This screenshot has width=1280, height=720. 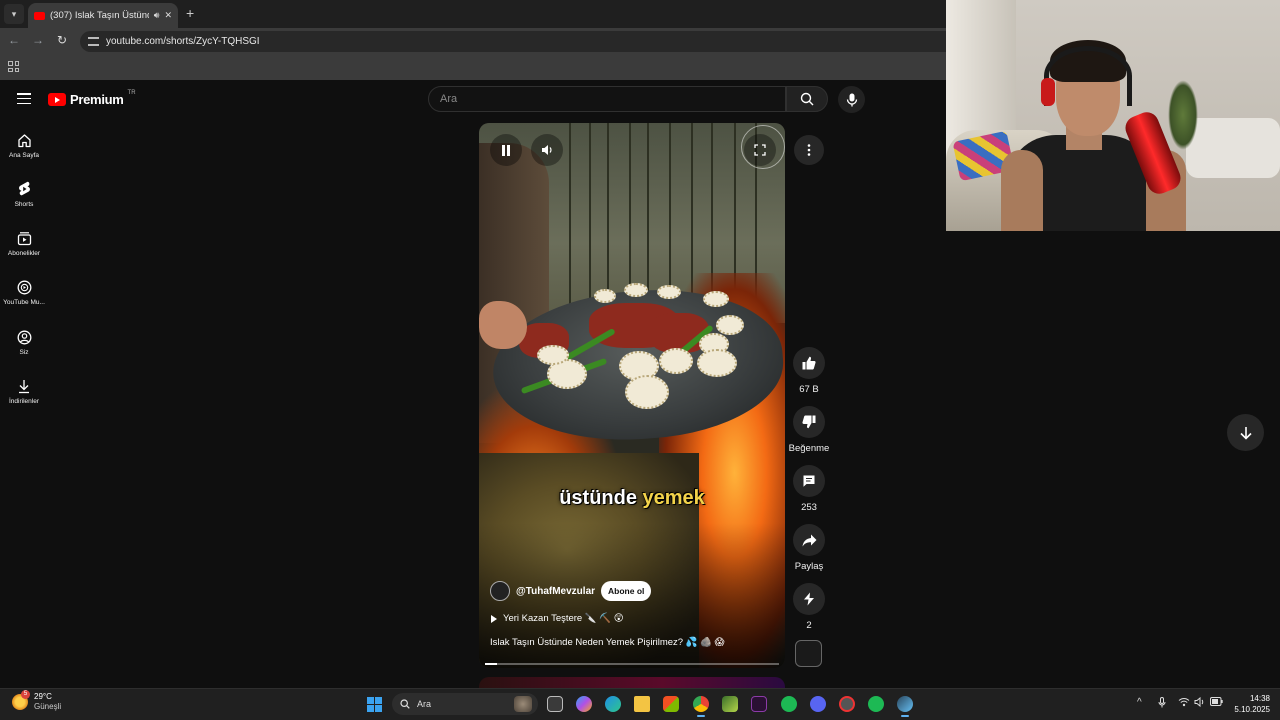 I want to click on comment-icon, so click(x=809, y=481).